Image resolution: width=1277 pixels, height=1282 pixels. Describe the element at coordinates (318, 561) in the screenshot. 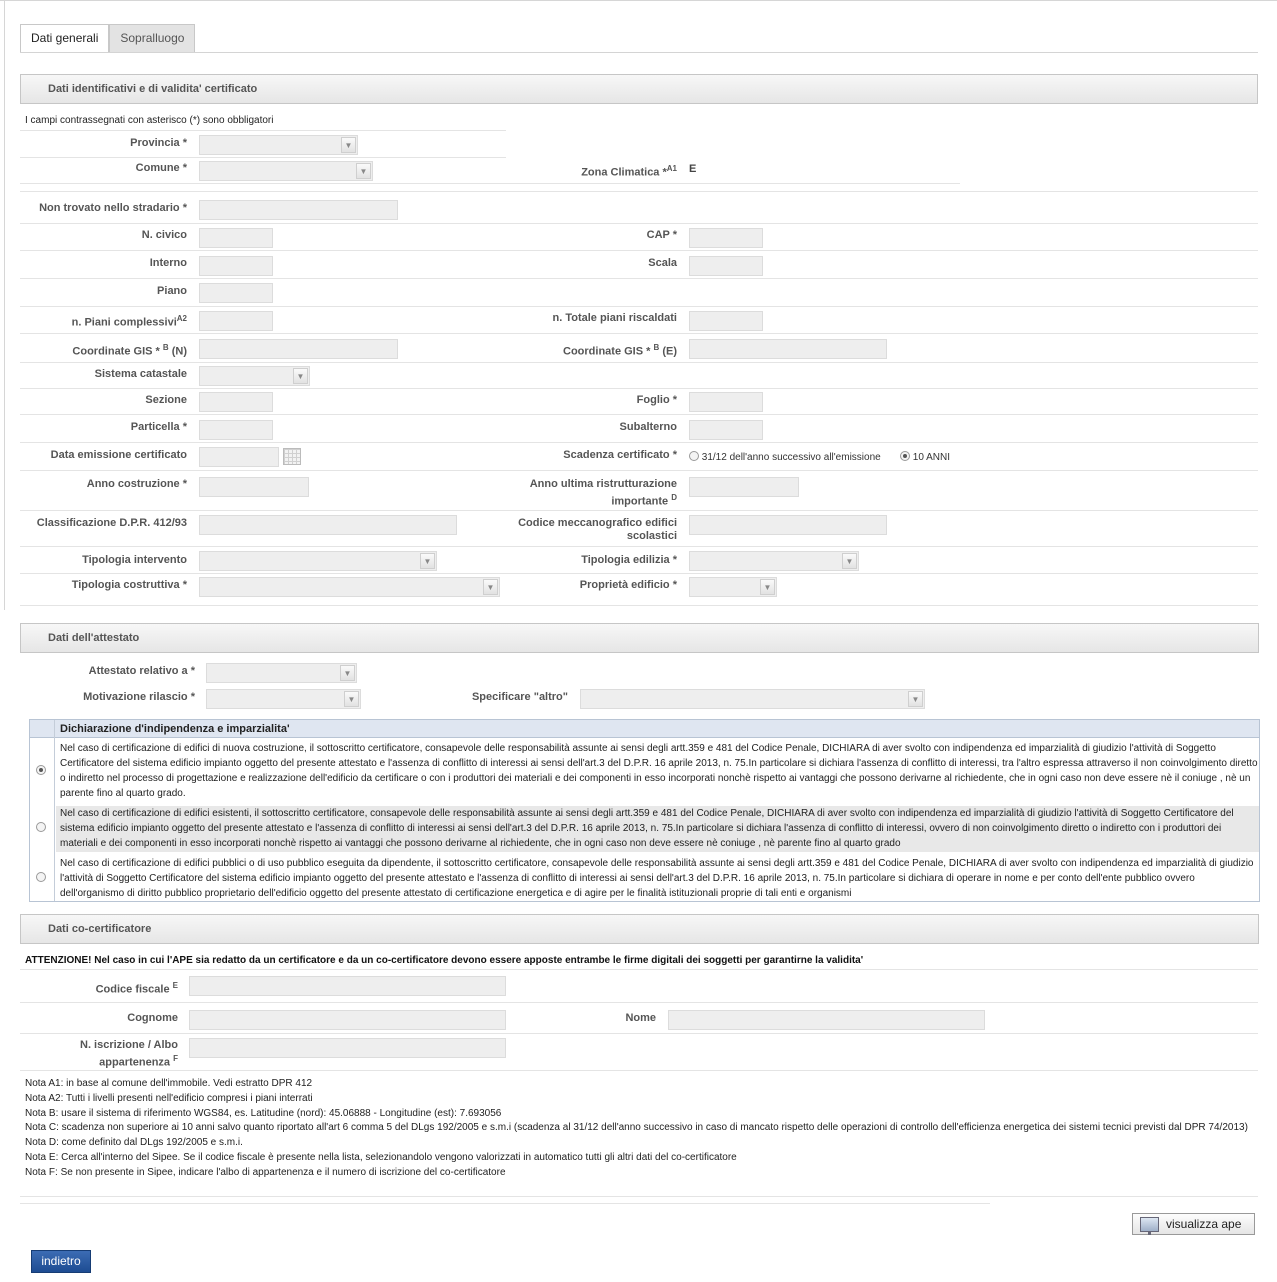

I see `tipologia-intervento-select: ▼` at that location.